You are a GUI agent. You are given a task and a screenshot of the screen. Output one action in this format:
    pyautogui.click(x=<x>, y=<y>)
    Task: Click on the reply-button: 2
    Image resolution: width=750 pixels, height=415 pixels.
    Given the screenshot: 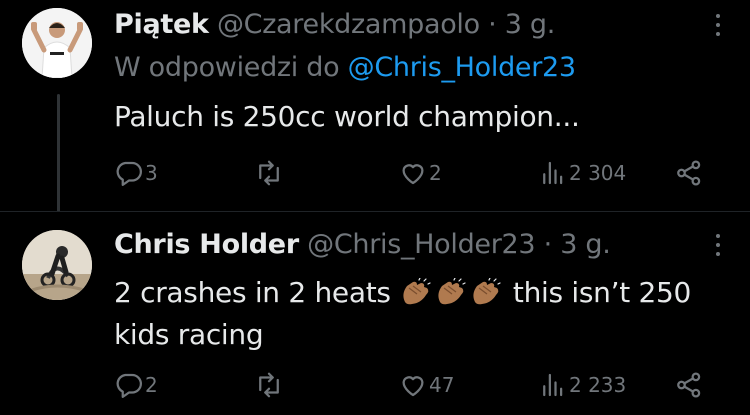 What is the action you would take?
    pyautogui.click(x=136, y=385)
    